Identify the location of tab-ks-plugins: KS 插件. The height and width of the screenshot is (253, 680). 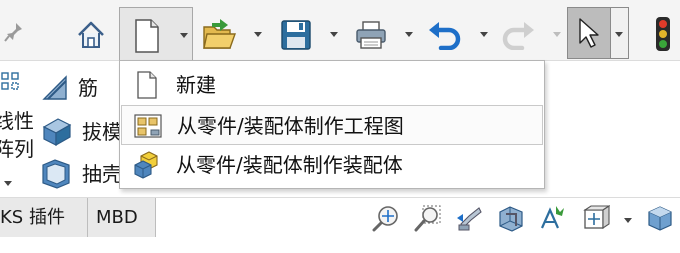
(44, 218).